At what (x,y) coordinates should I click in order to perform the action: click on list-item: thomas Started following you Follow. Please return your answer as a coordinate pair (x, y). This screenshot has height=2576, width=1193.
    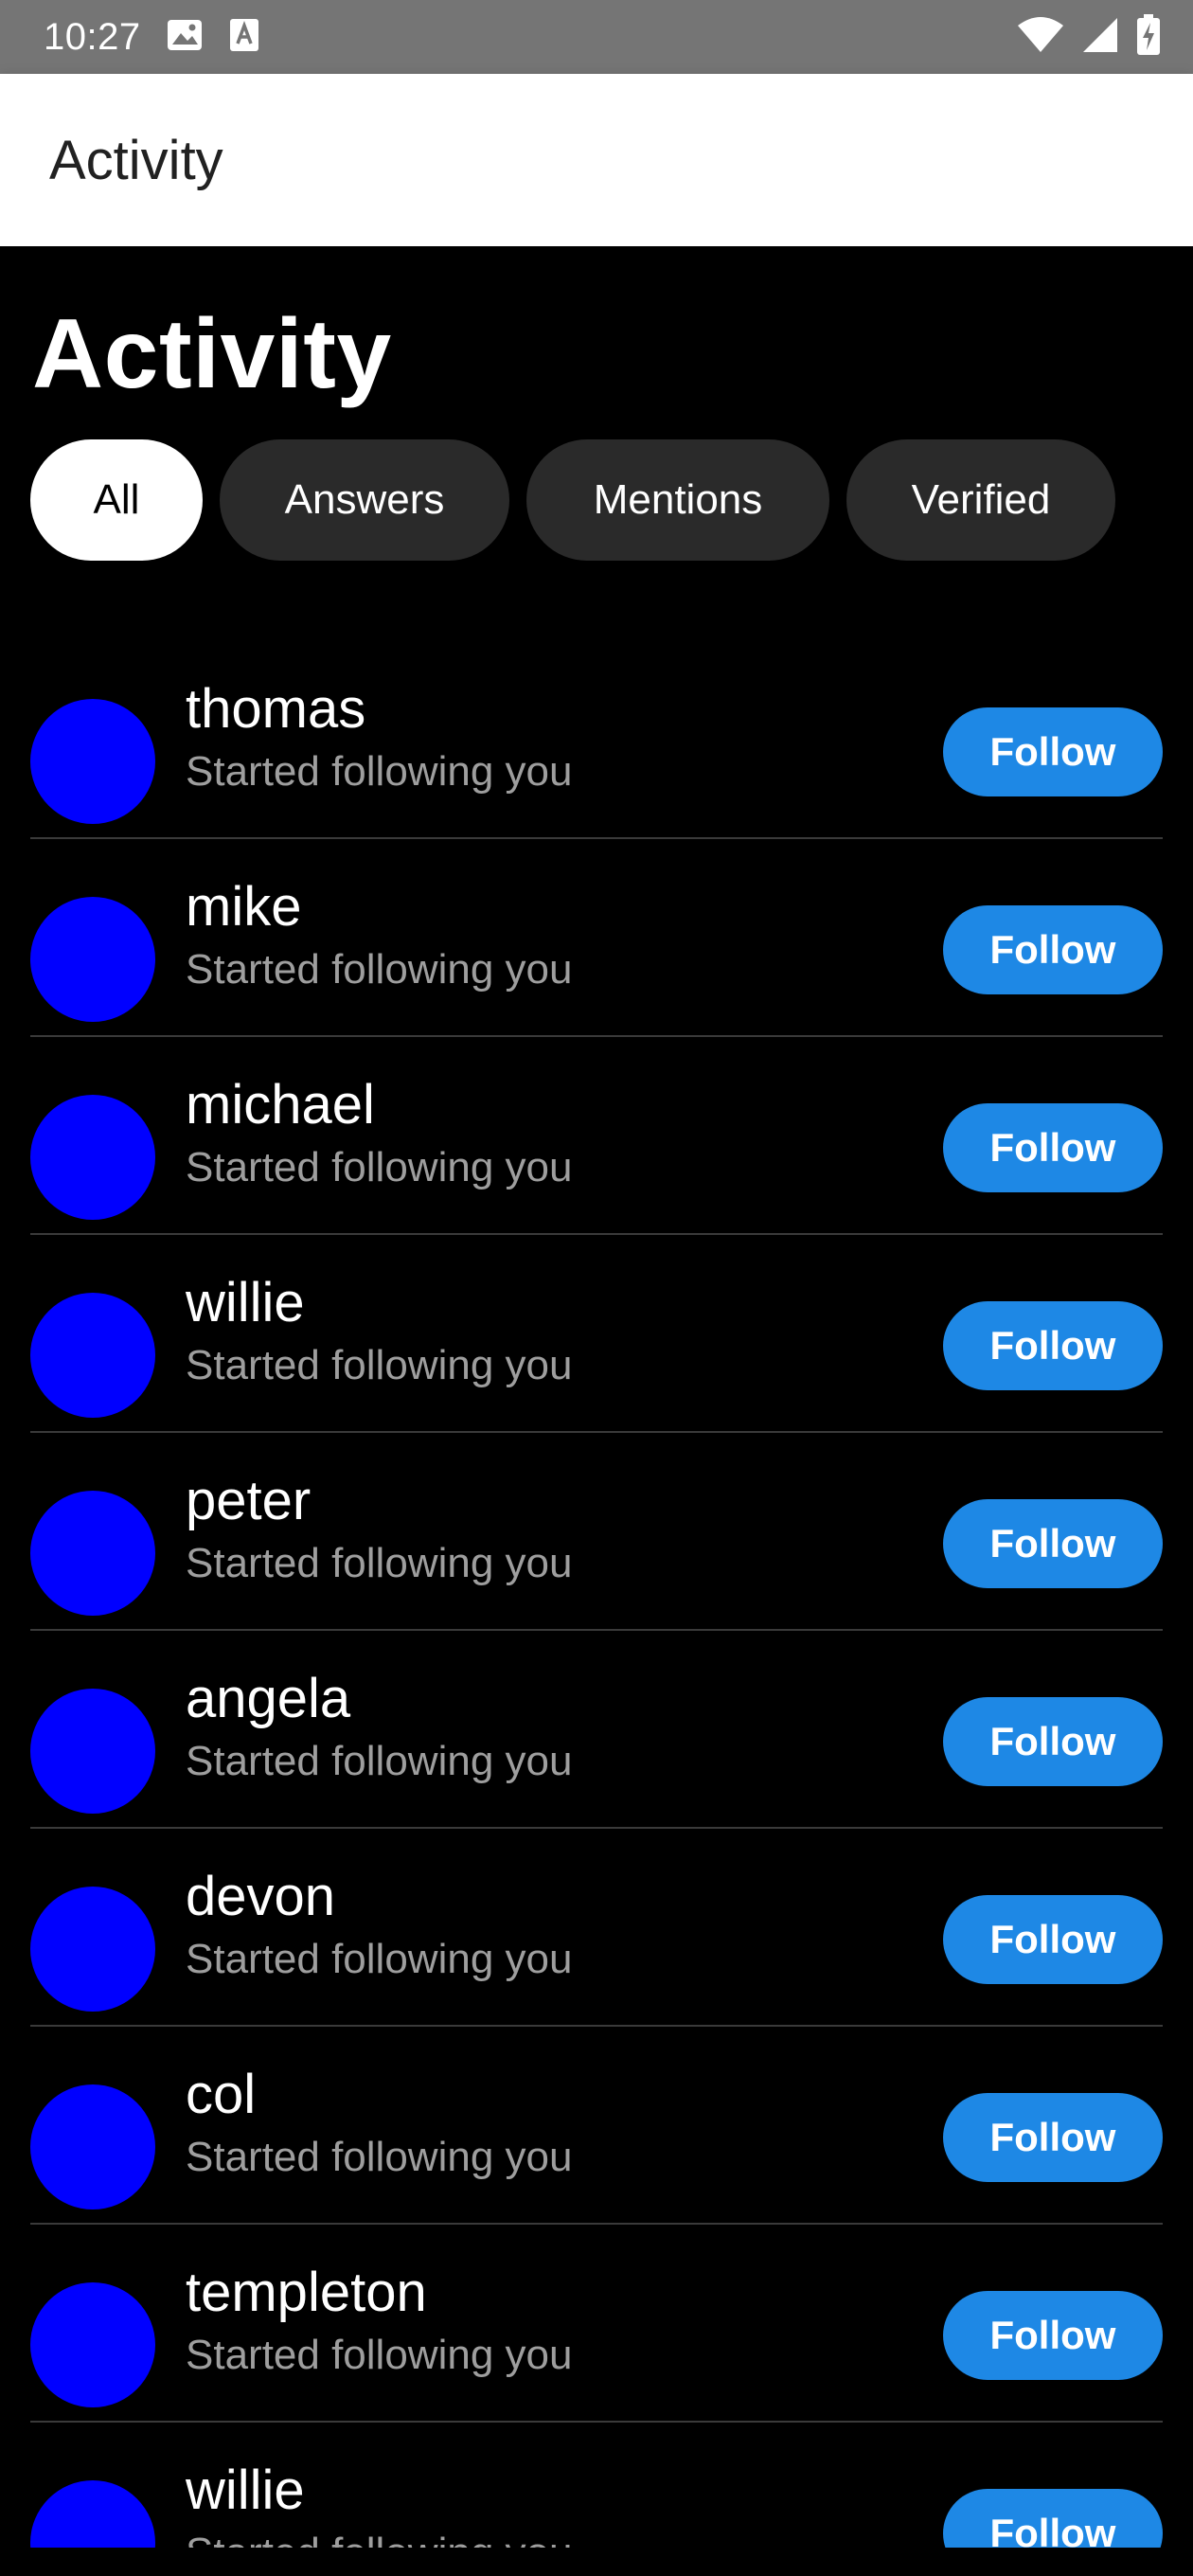
    Looking at the image, I should click on (596, 740).